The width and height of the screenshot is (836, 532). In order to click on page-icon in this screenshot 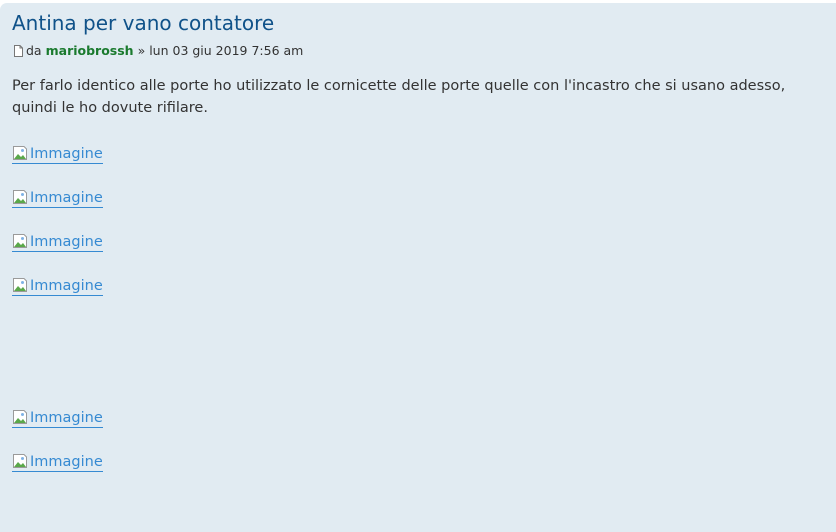, I will do `click(18, 50)`.